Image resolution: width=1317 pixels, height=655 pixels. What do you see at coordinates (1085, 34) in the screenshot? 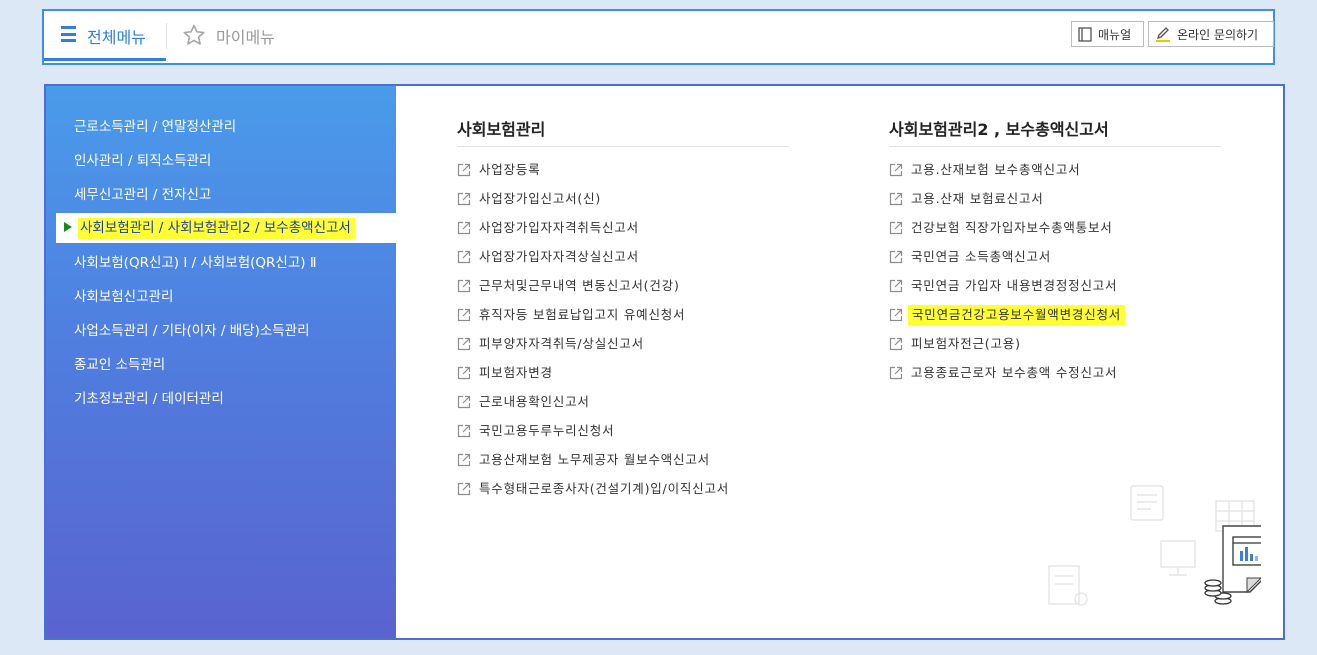
I see `book-icon` at bounding box center [1085, 34].